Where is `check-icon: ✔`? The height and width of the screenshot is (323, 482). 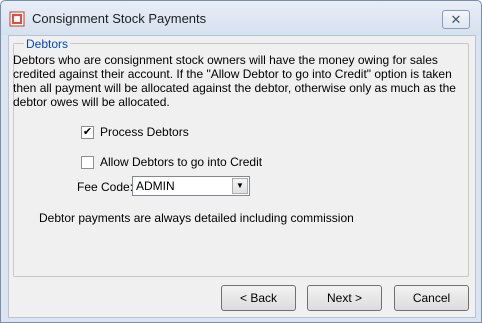
check-icon: ✔ is located at coordinates (87, 131).